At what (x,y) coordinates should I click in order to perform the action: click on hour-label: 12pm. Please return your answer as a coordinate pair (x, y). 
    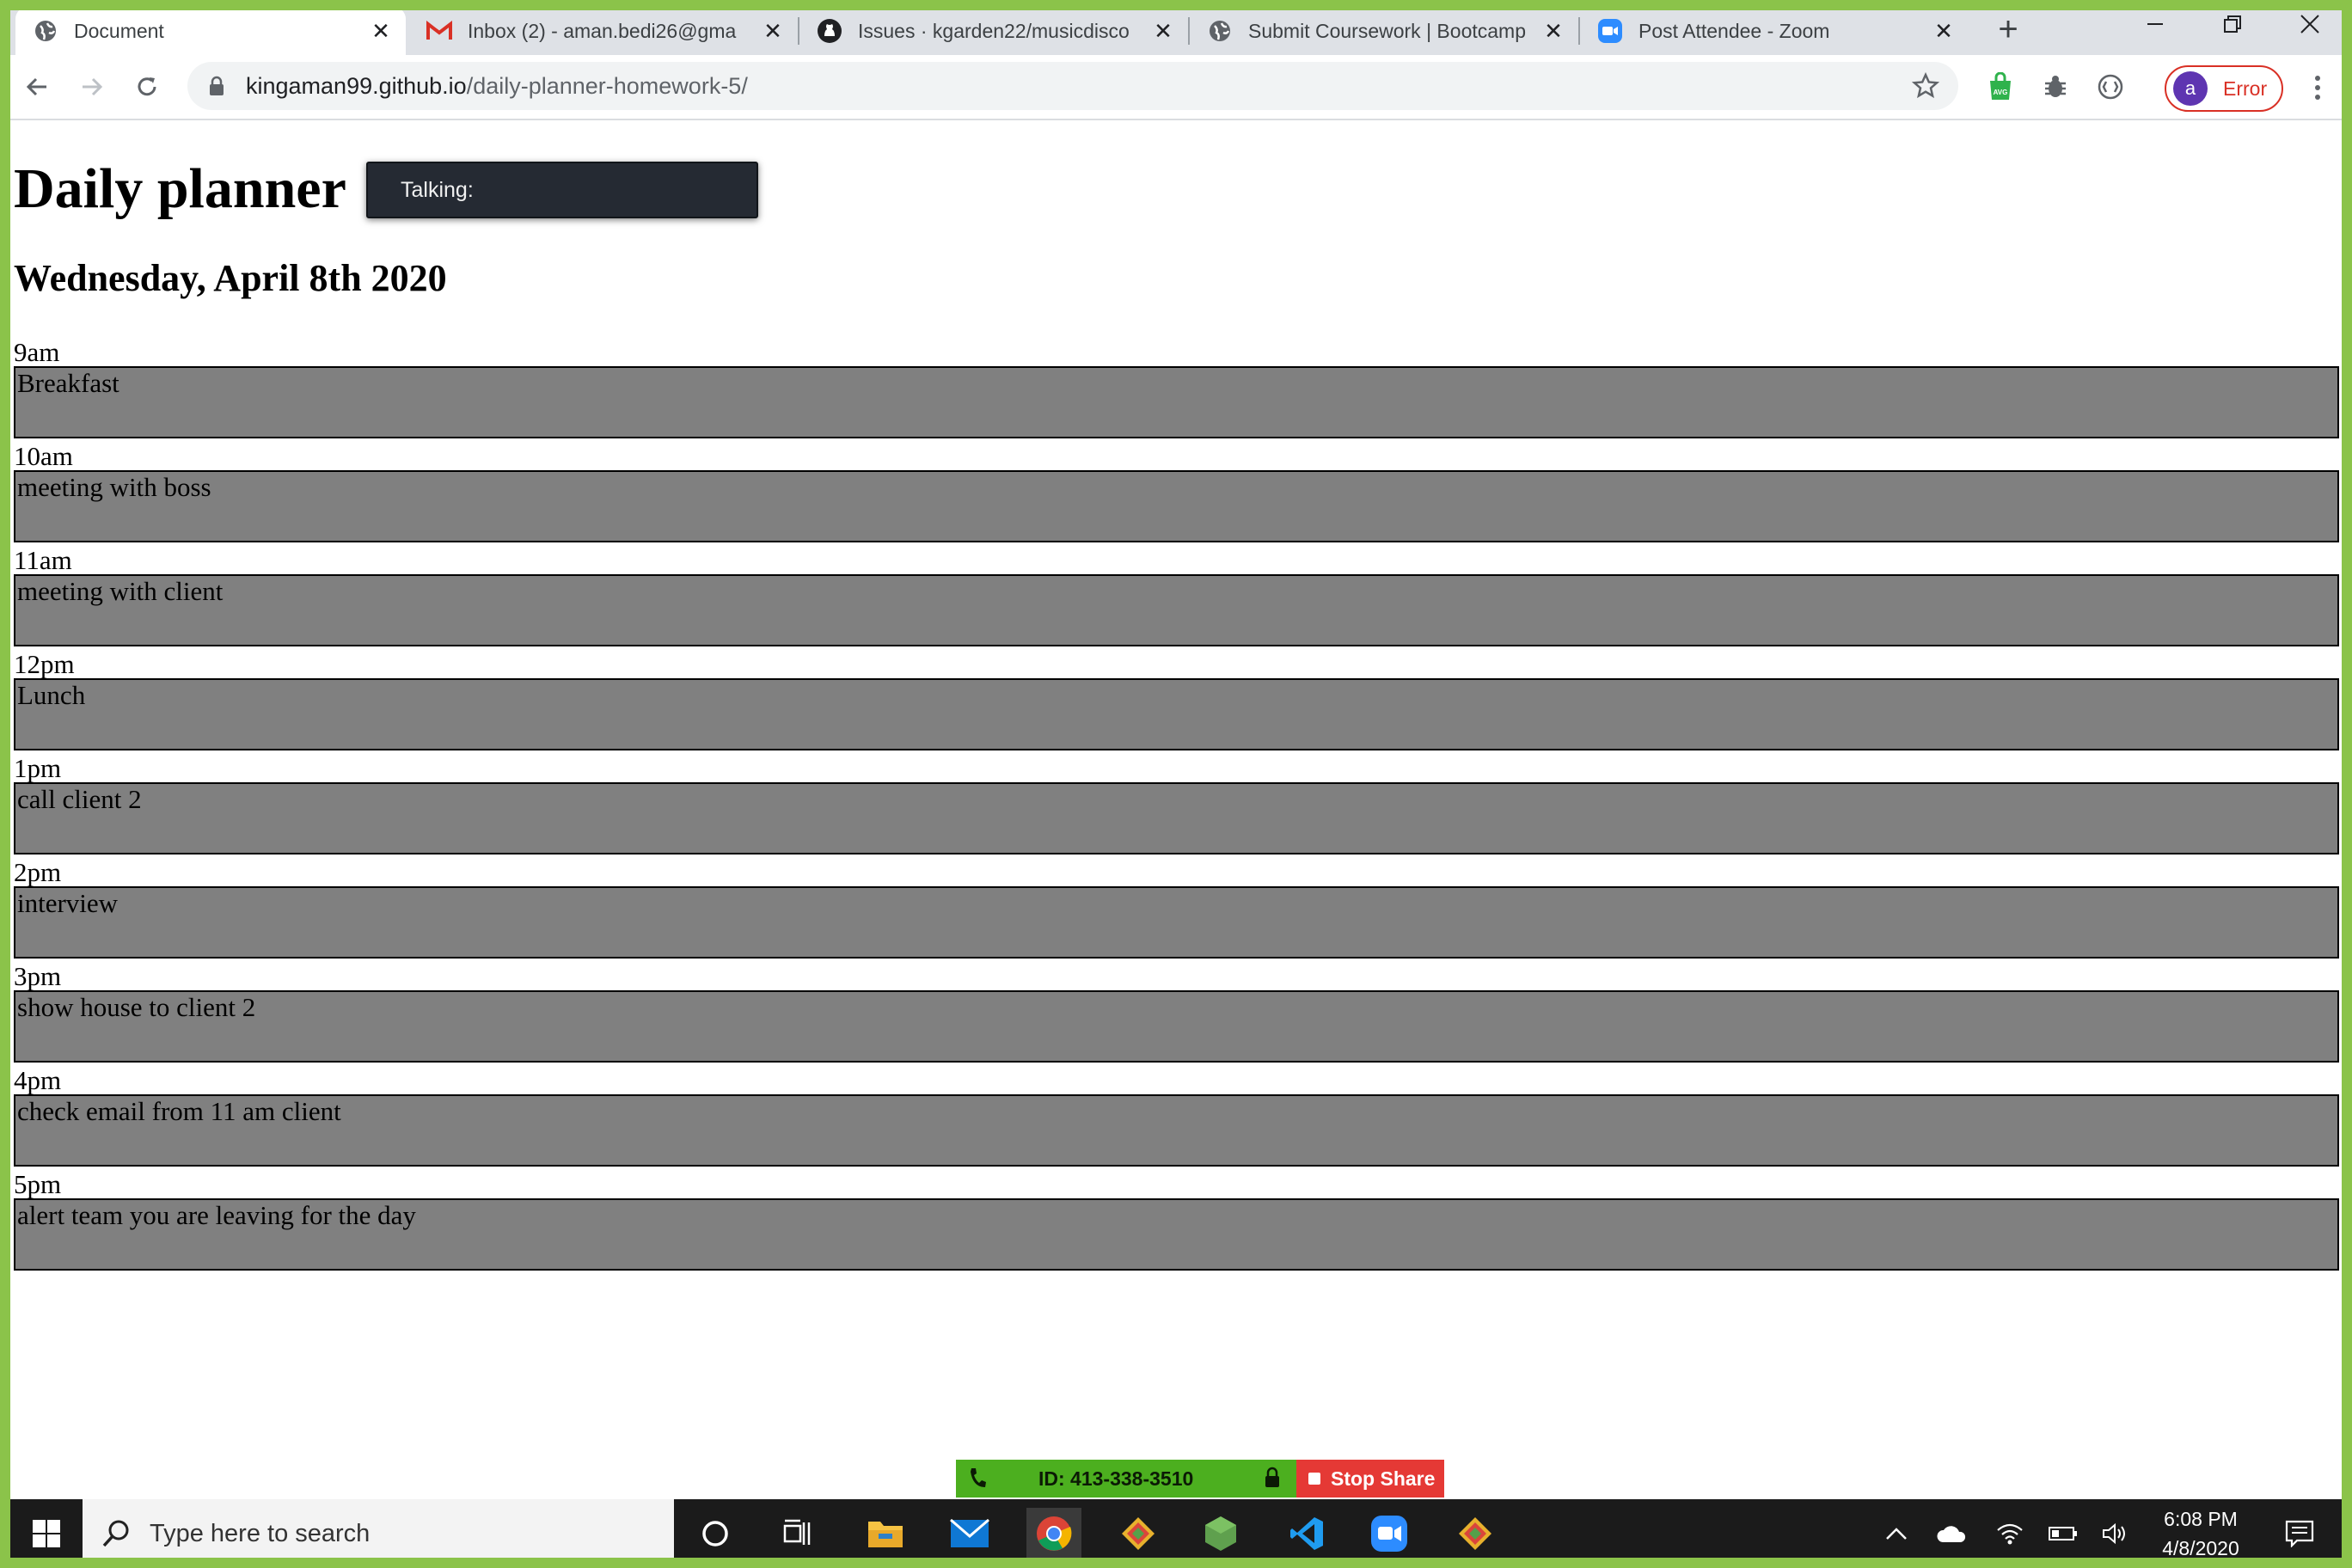
    Looking at the image, I should click on (44, 664).